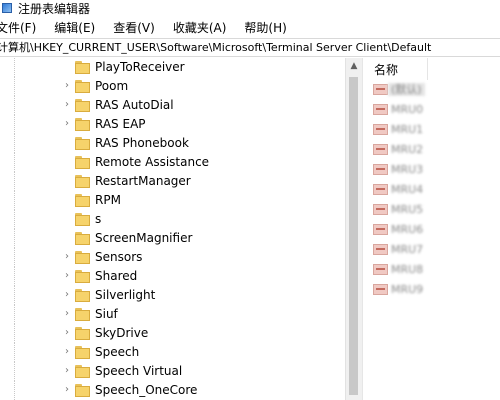  What do you see at coordinates (407, 289) in the screenshot?
I see `value-name: MRU9` at bounding box center [407, 289].